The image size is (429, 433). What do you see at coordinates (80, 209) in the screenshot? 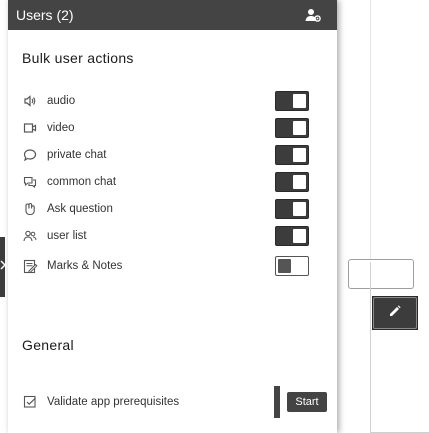
I see `action-label: Ask question` at bounding box center [80, 209].